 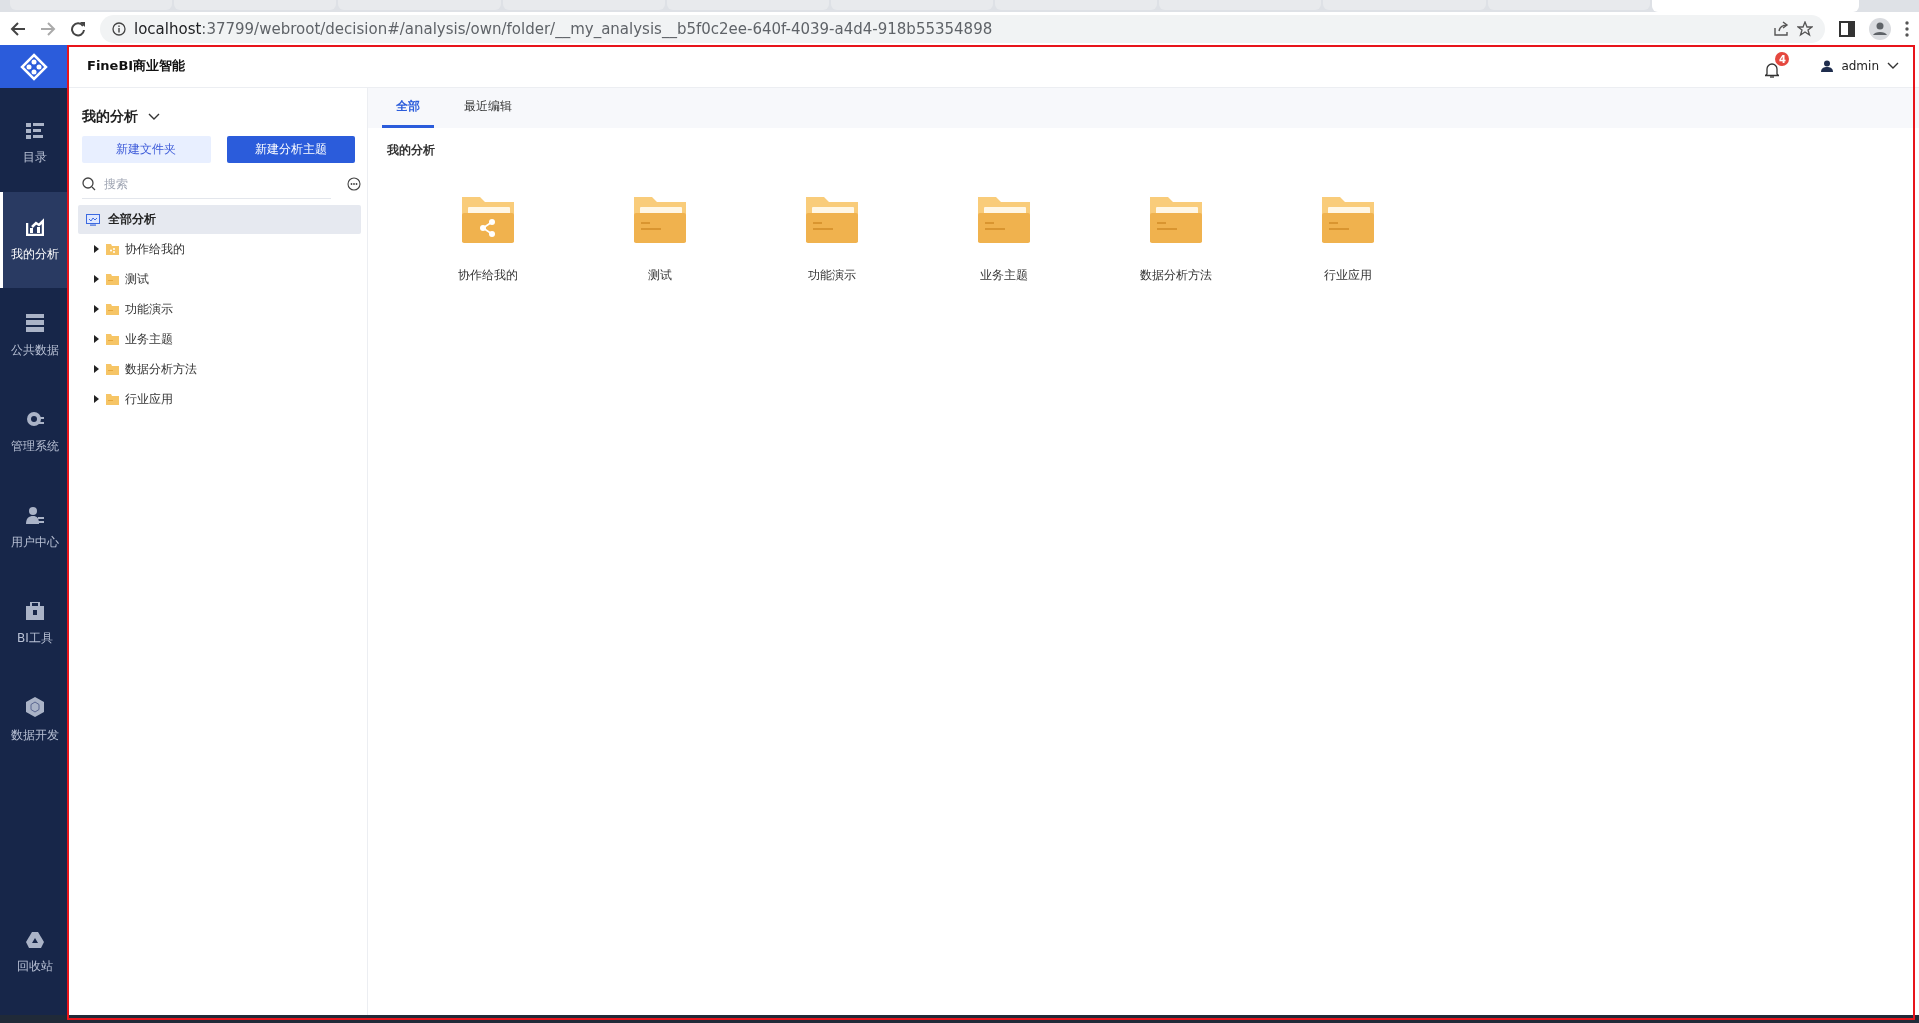 I want to click on search-field: 搜索, so click(x=216, y=183).